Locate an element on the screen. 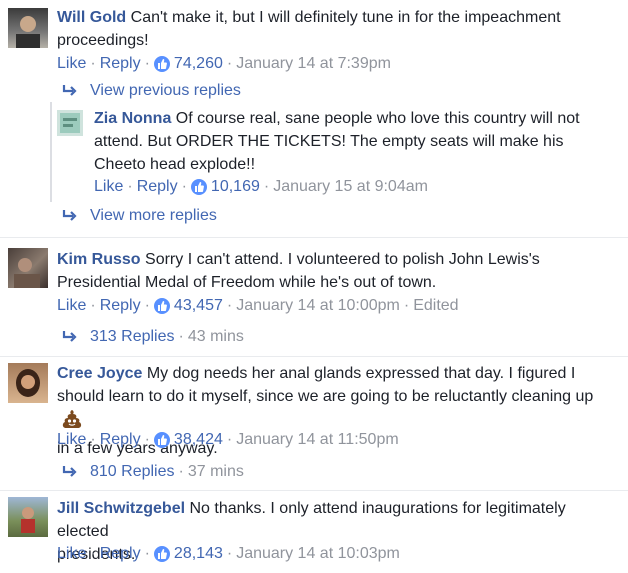 Image resolution: width=628 pixels, height=573 pixels. commenter-name: Cree Joyce is located at coordinates (99, 373).